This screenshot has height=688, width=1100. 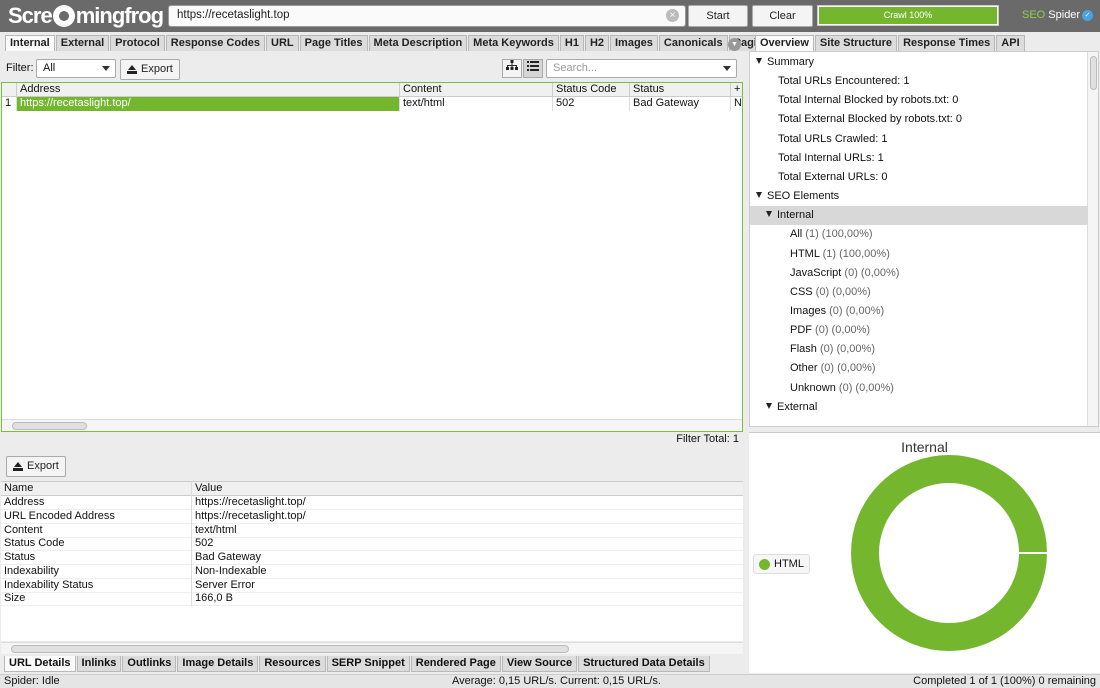 I want to click on tab-h2: H2, so click(x=596, y=43).